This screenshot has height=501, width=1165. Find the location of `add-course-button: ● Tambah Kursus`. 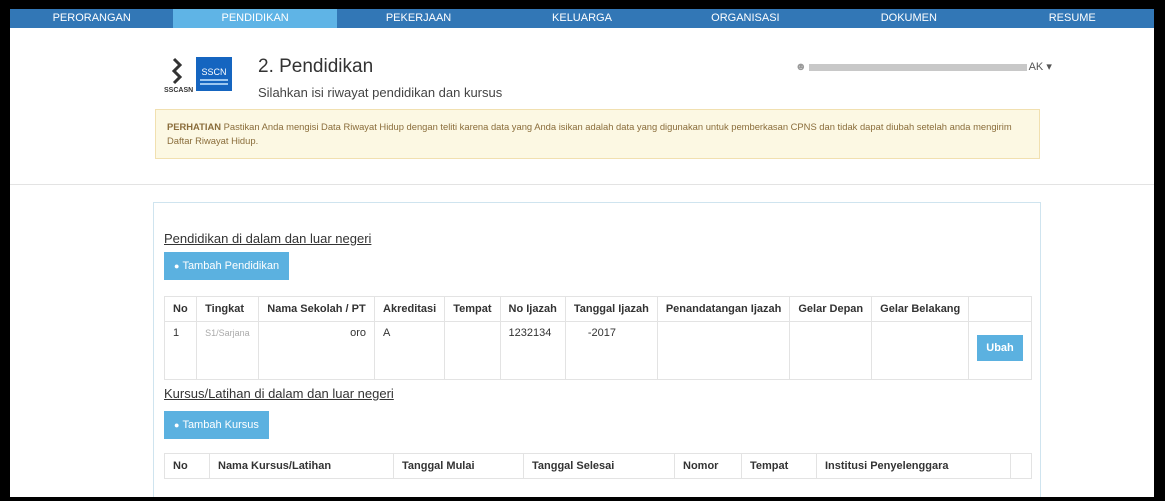

add-course-button: ● Tambah Kursus is located at coordinates (216, 425).